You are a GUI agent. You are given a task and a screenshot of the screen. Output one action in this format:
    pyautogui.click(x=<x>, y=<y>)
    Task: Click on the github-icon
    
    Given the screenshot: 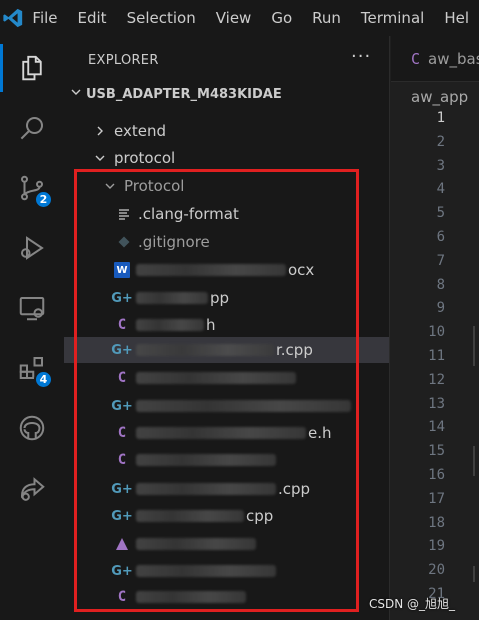 What is the action you would take?
    pyautogui.click(x=32, y=428)
    